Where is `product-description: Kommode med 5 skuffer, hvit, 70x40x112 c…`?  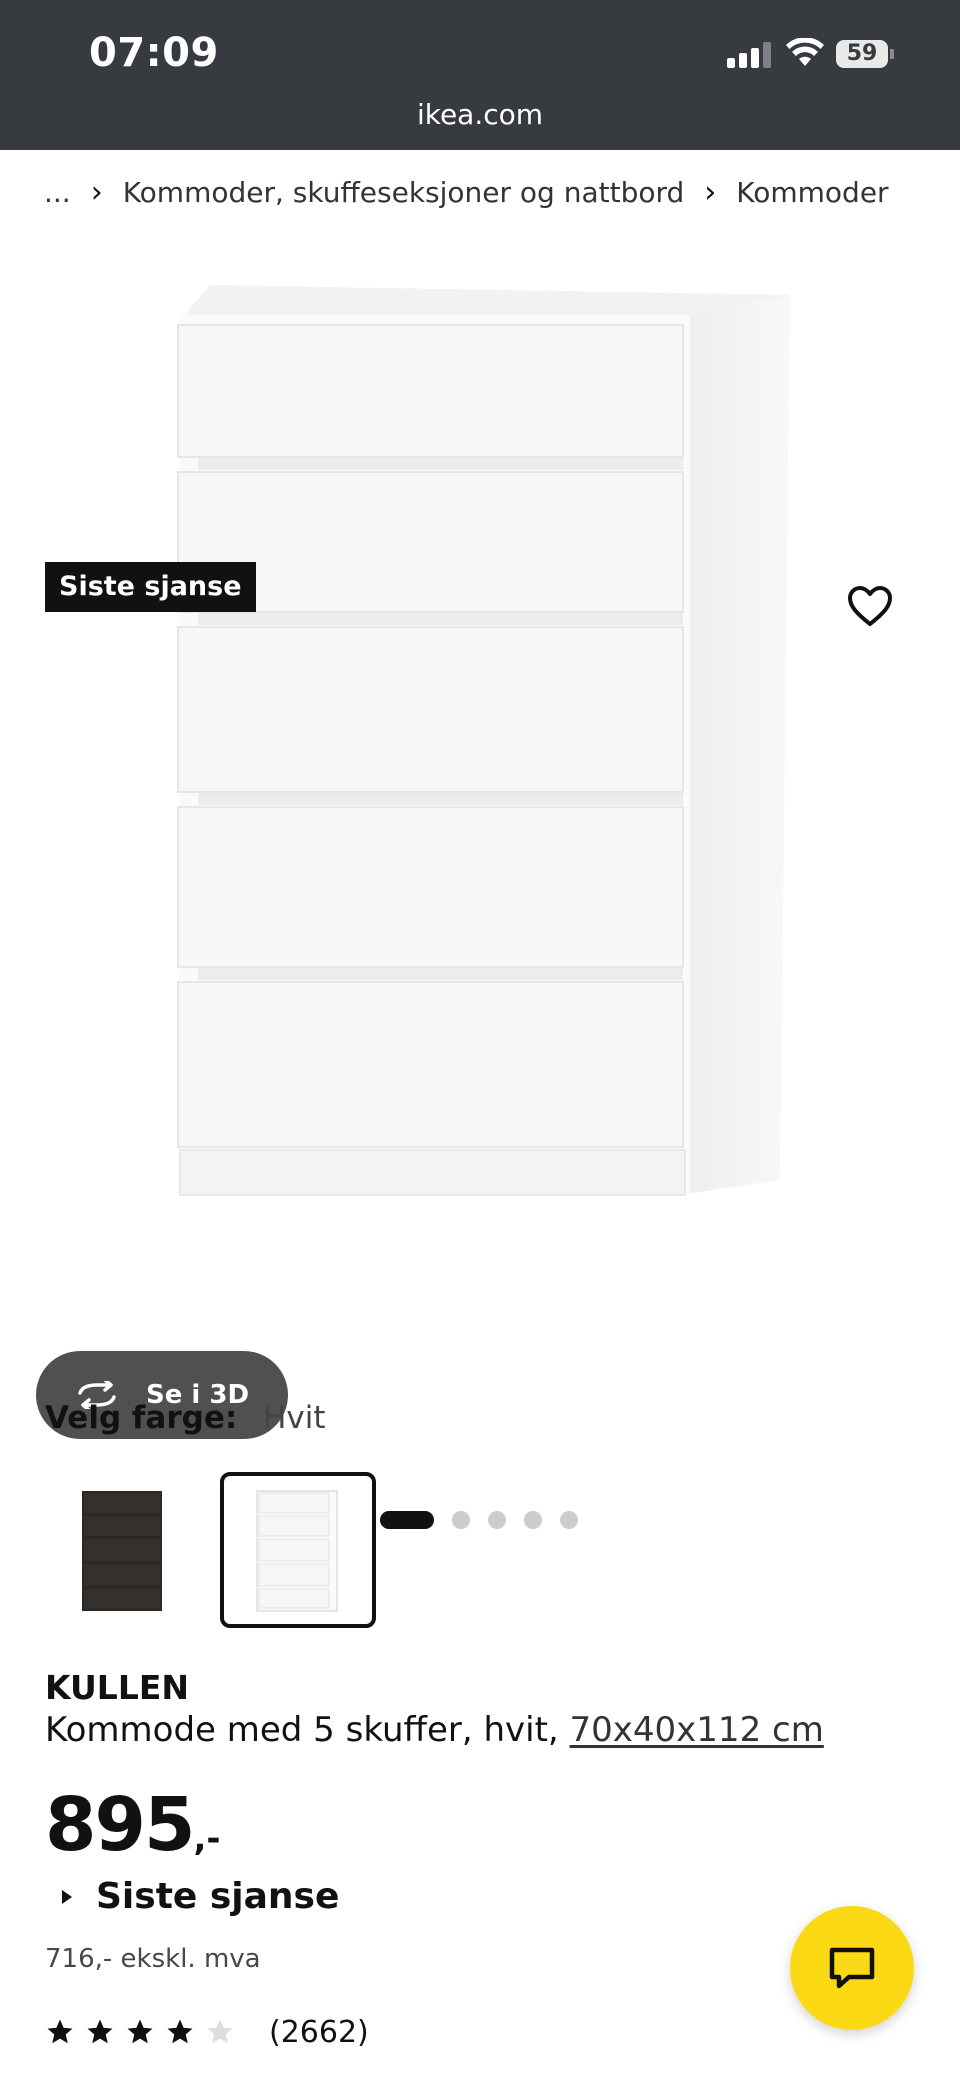
product-description: Kommode med 5 skuffer, hvit, 70x40x112 c… is located at coordinates (434, 1730).